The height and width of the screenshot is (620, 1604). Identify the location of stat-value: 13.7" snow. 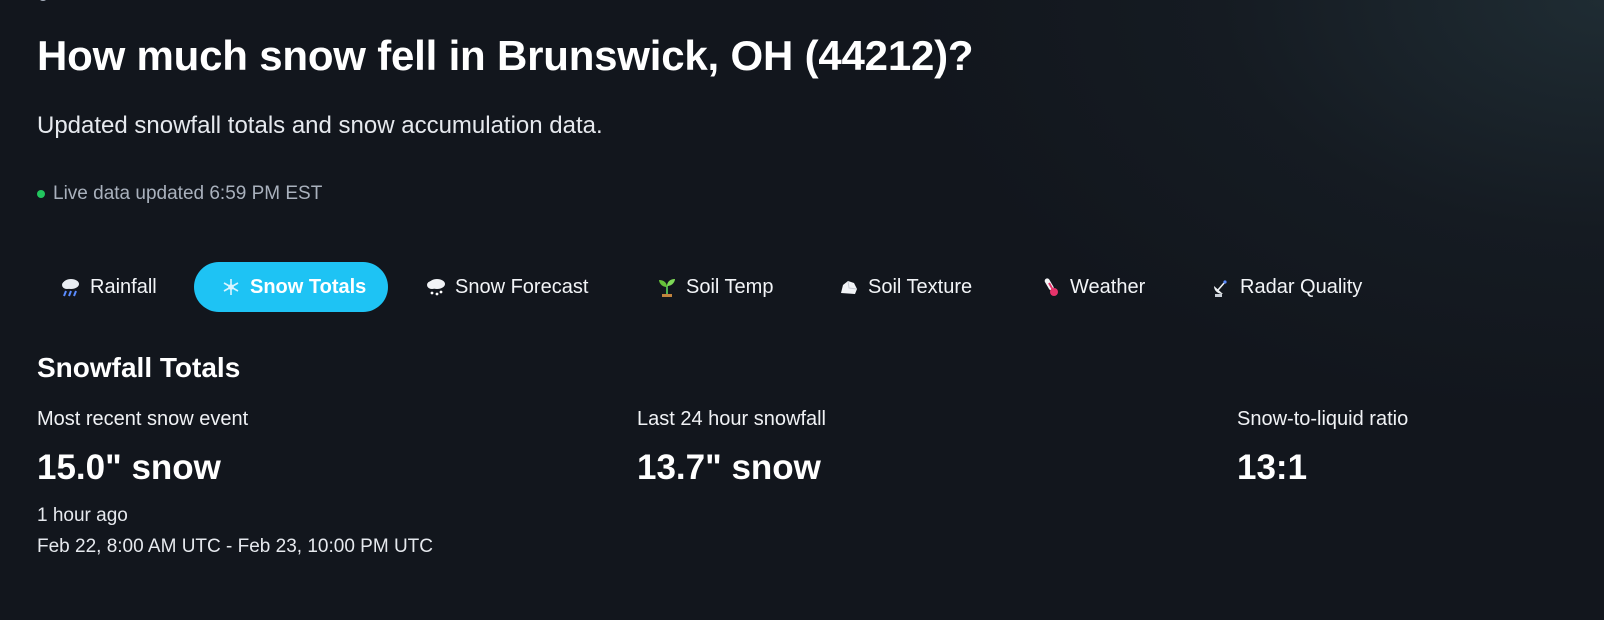
(729, 467).